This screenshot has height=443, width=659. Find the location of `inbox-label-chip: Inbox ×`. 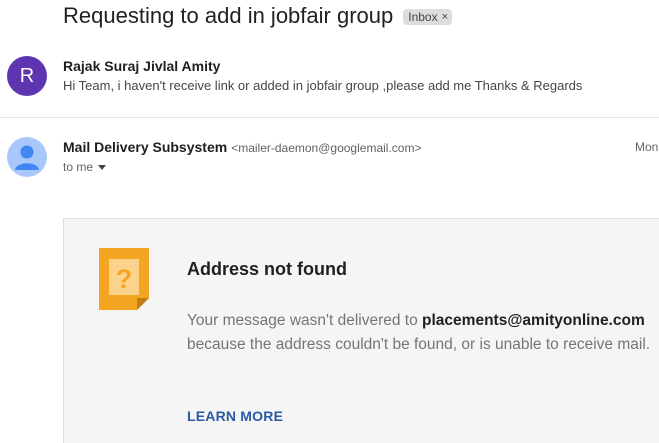

inbox-label-chip: Inbox × is located at coordinates (428, 17).